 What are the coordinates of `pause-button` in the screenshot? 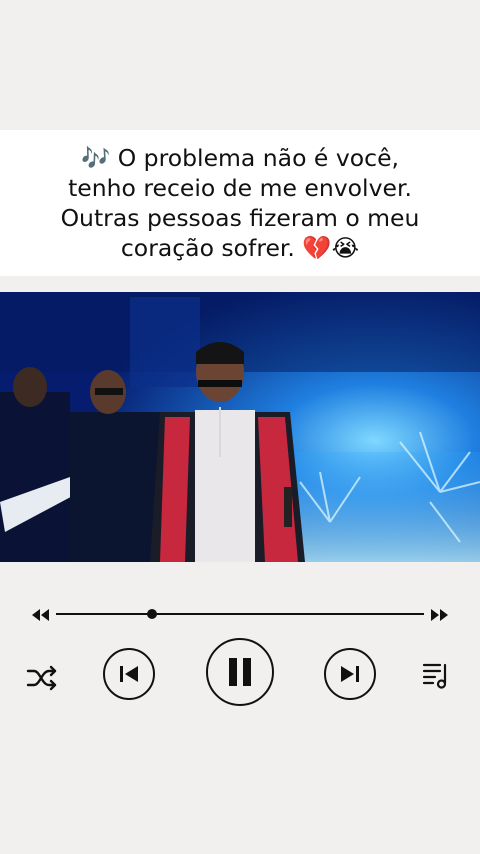 It's located at (240, 672).